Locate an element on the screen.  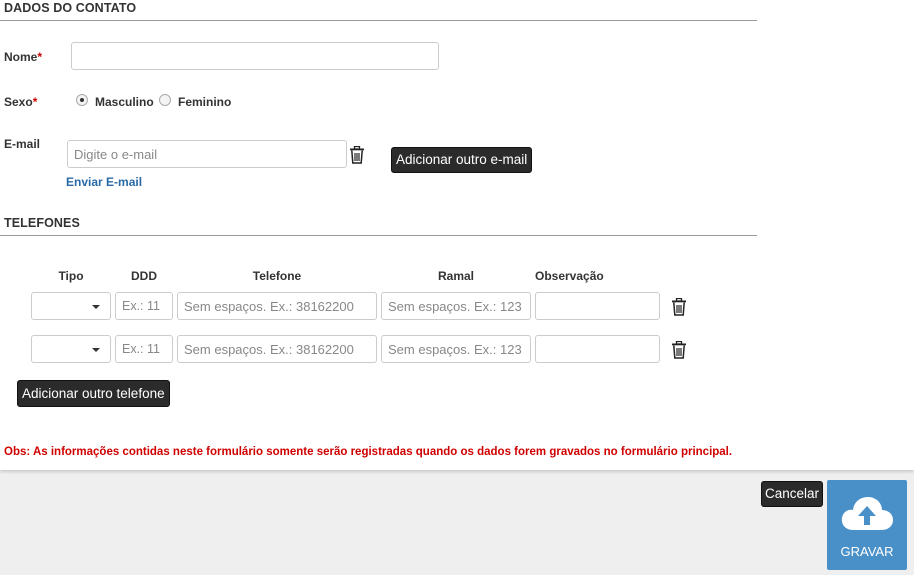
section-title-contact: DADOS DO CONTATO is located at coordinates (70, 8).